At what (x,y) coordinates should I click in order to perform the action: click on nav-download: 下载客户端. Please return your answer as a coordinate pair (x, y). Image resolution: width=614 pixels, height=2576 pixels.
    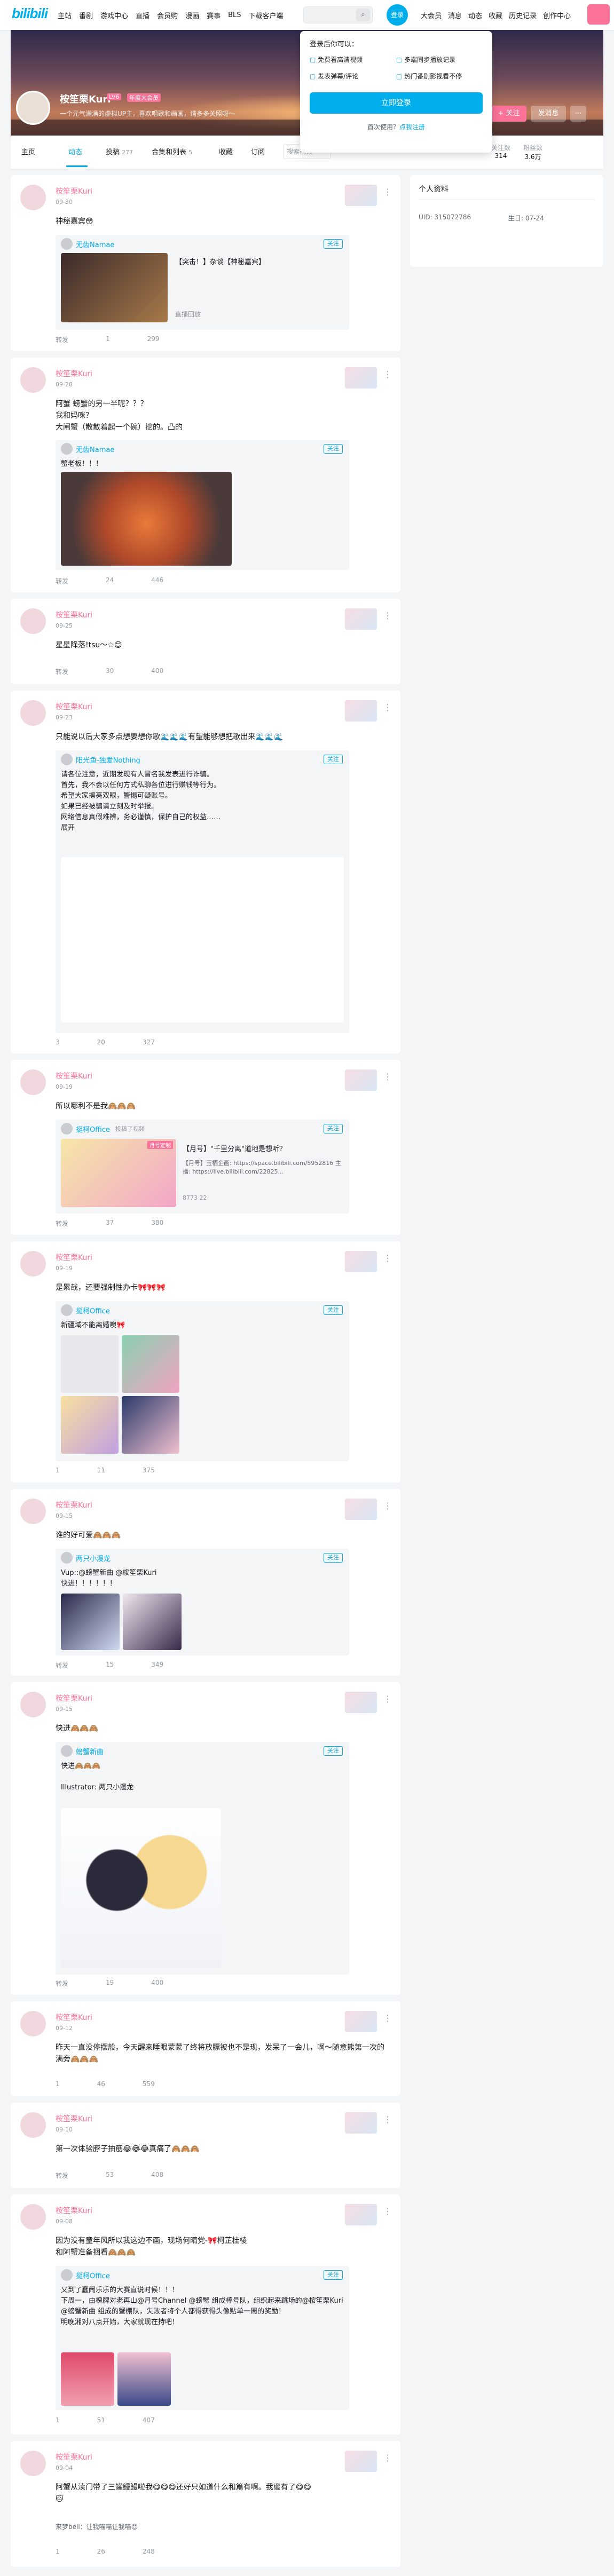
    Looking at the image, I should click on (266, 15).